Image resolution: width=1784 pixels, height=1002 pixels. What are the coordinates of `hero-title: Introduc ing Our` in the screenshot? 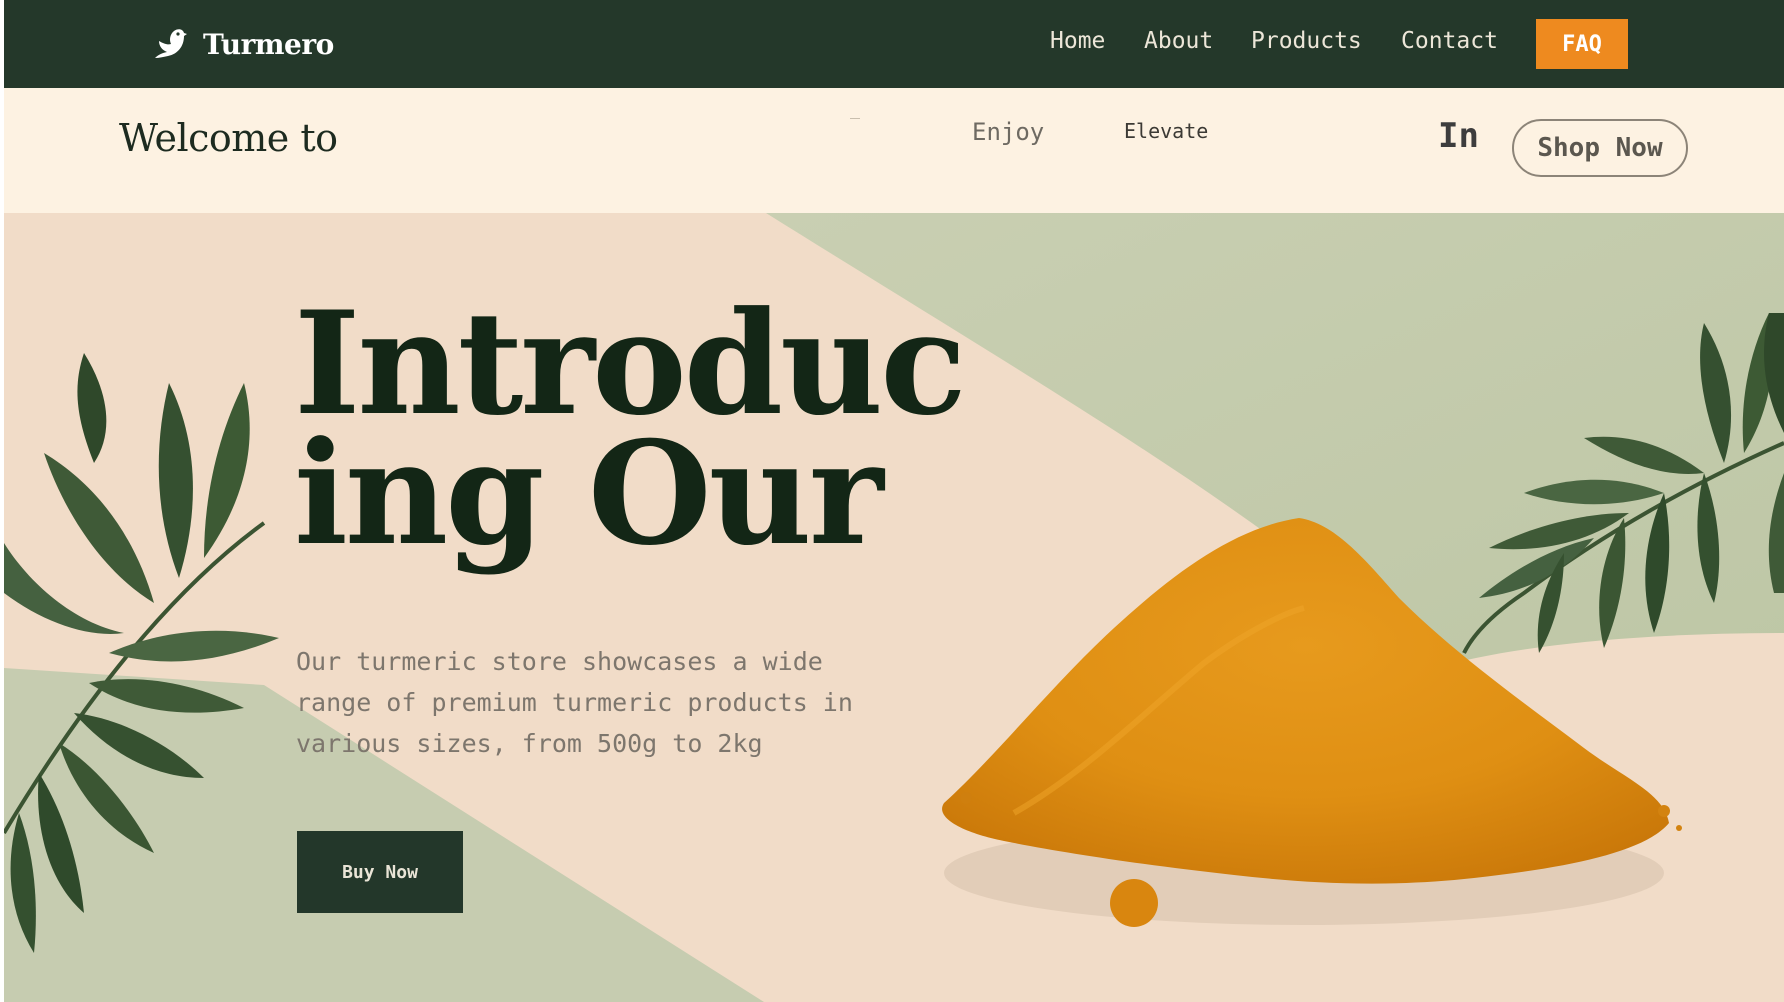 It's located at (630, 429).